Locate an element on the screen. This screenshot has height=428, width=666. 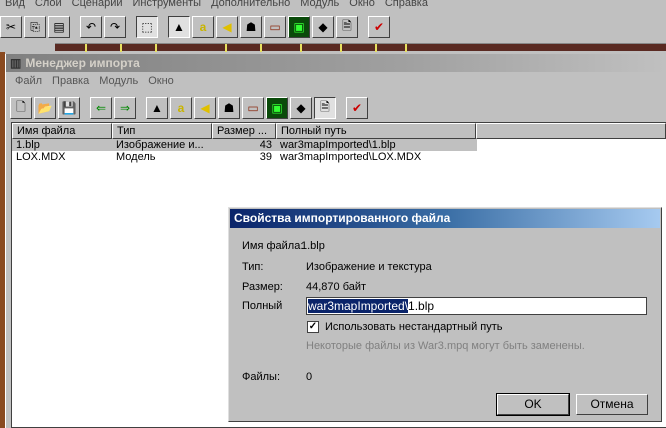
copy-icon: ⎘ is located at coordinates (35, 27).